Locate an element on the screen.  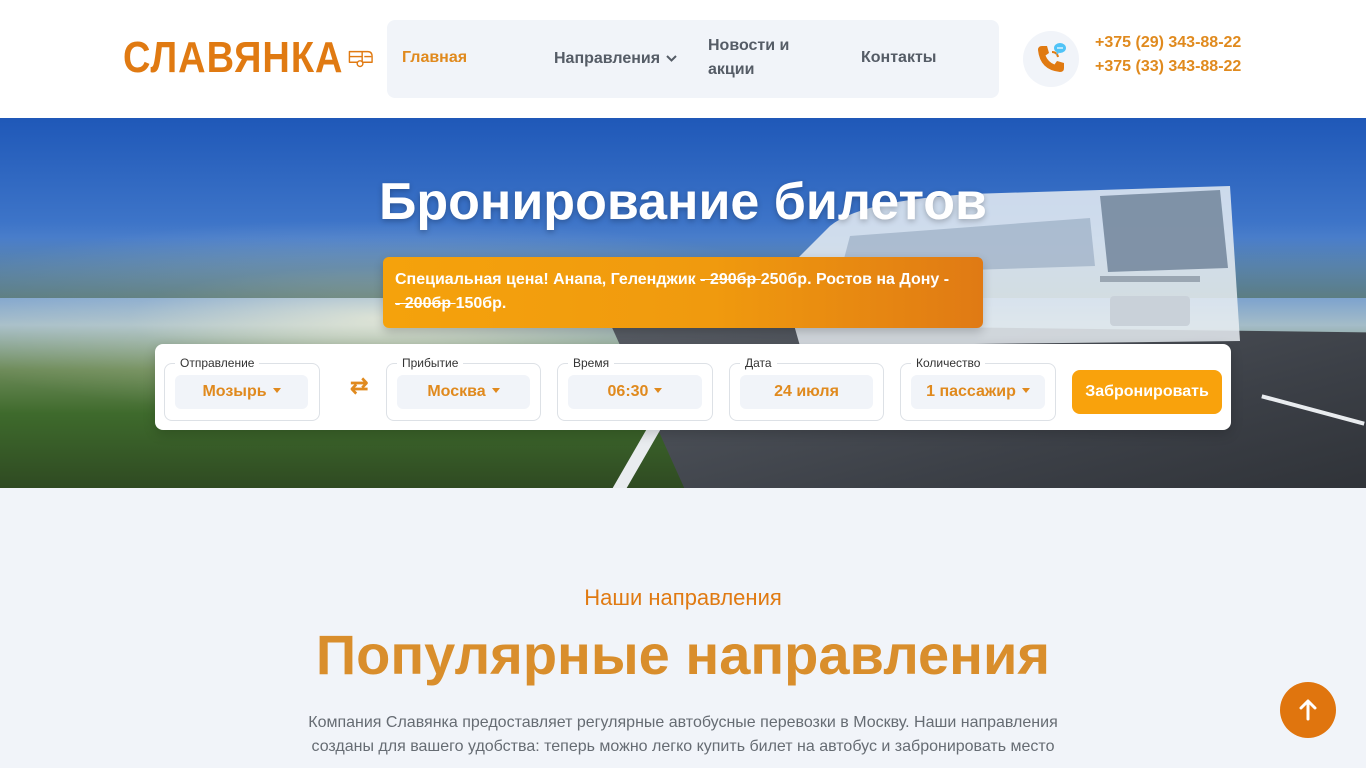
departure-select: Мозырь is located at coordinates (241, 392).